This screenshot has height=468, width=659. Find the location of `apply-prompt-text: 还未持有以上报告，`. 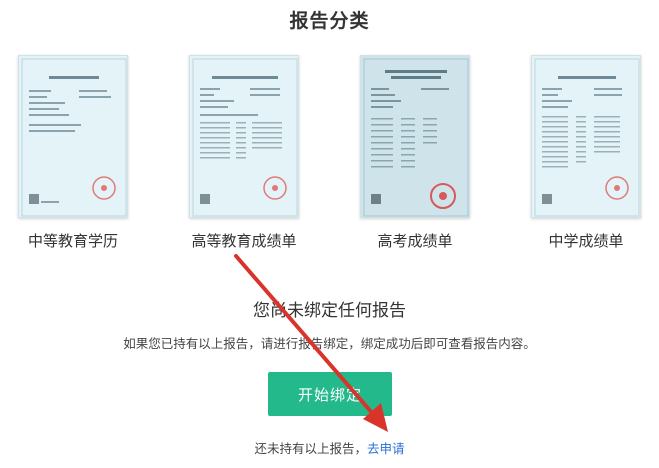

apply-prompt-text: 还未持有以上报告， is located at coordinates (310, 448).